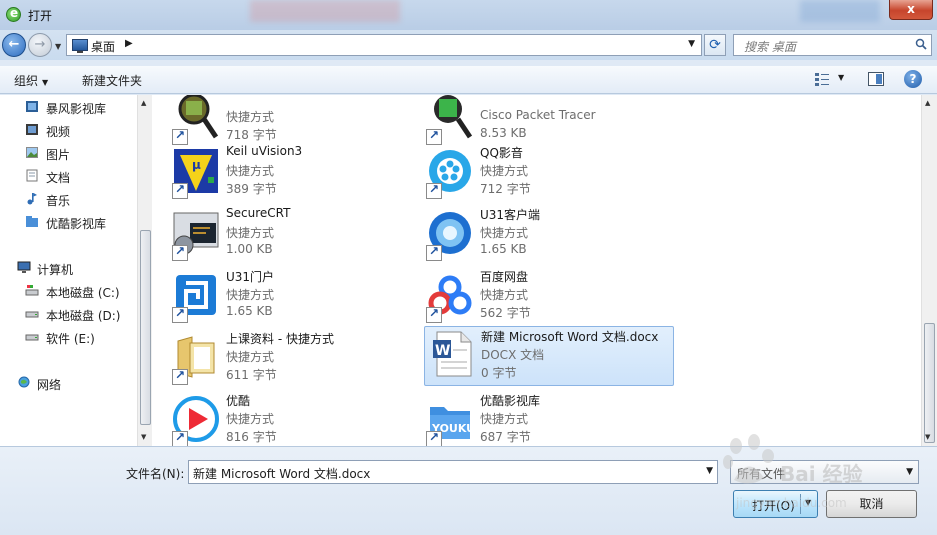  I want to click on word-document-icon: W, so click(452, 354).